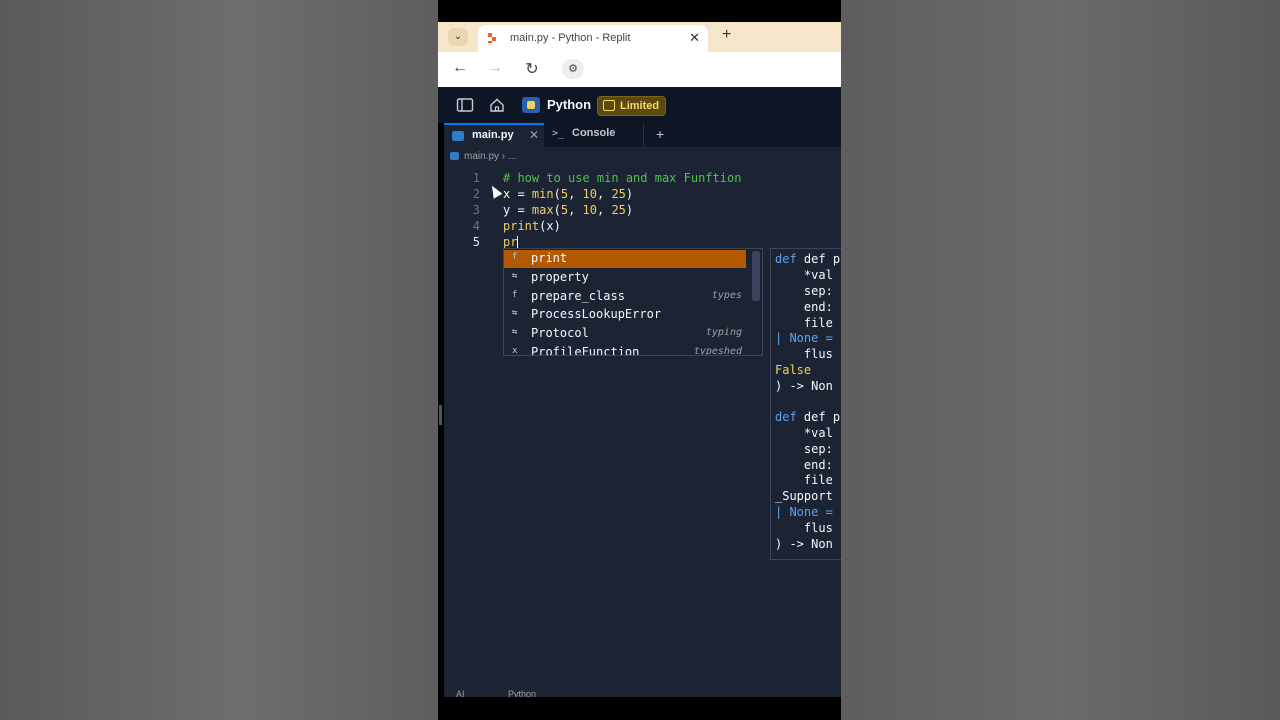 The width and height of the screenshot is (1280, 720). I want to click on site-info-icon: ⚙, so click(573, 69).